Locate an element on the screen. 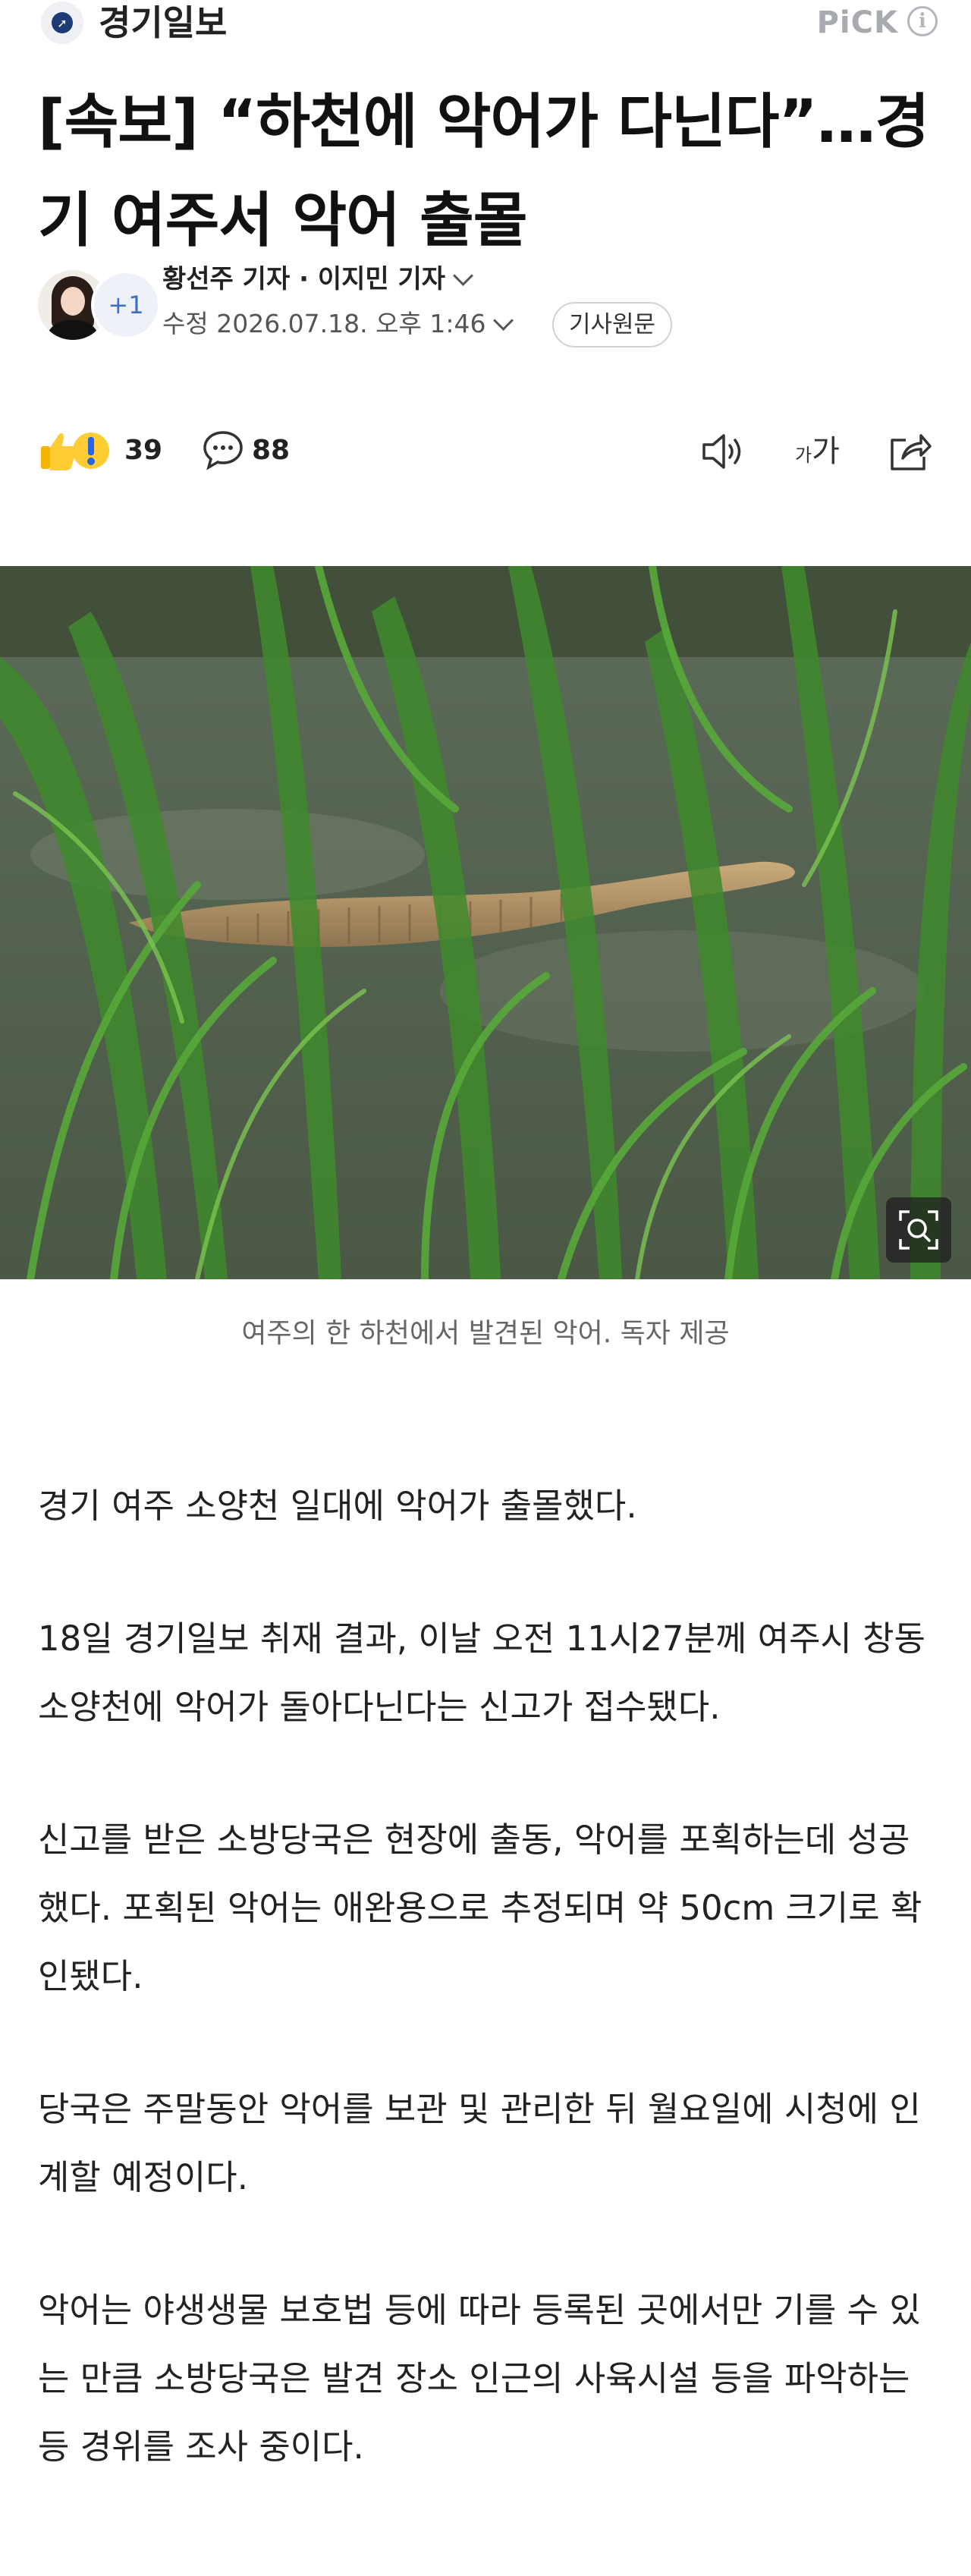 This screenshot has width=971, height=2576. font-size-small-glyph: 가 is located at coordinates (803, 455).